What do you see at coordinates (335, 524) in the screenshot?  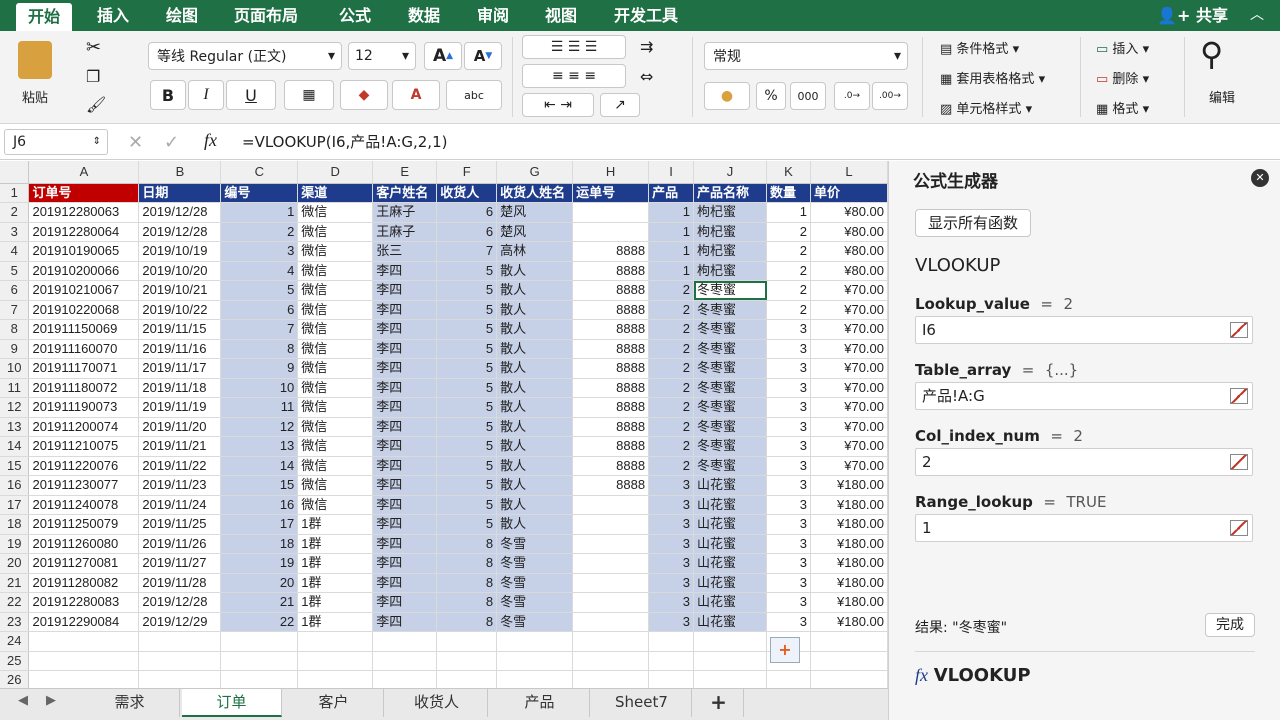 I see `table-cell: 1群` at bounding box center [335, 524].